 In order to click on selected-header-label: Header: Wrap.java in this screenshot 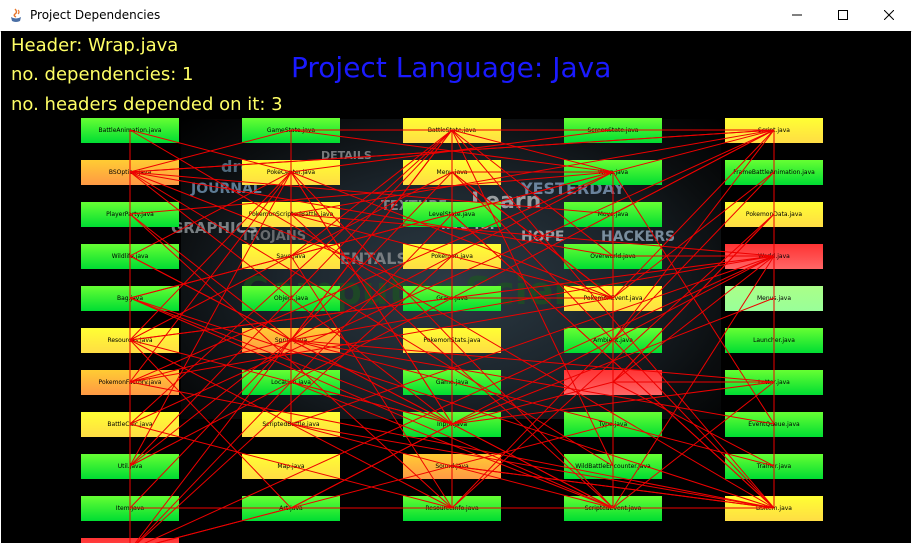, I will do `click(95, 45)`.